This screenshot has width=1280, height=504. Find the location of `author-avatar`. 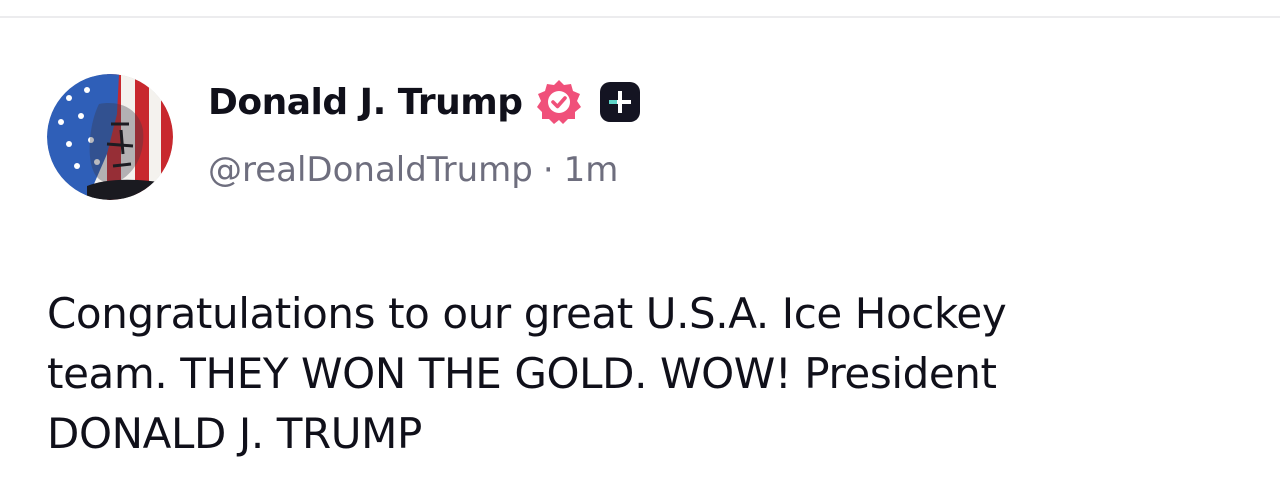

author-avatar is located at coordinates (110, 137).